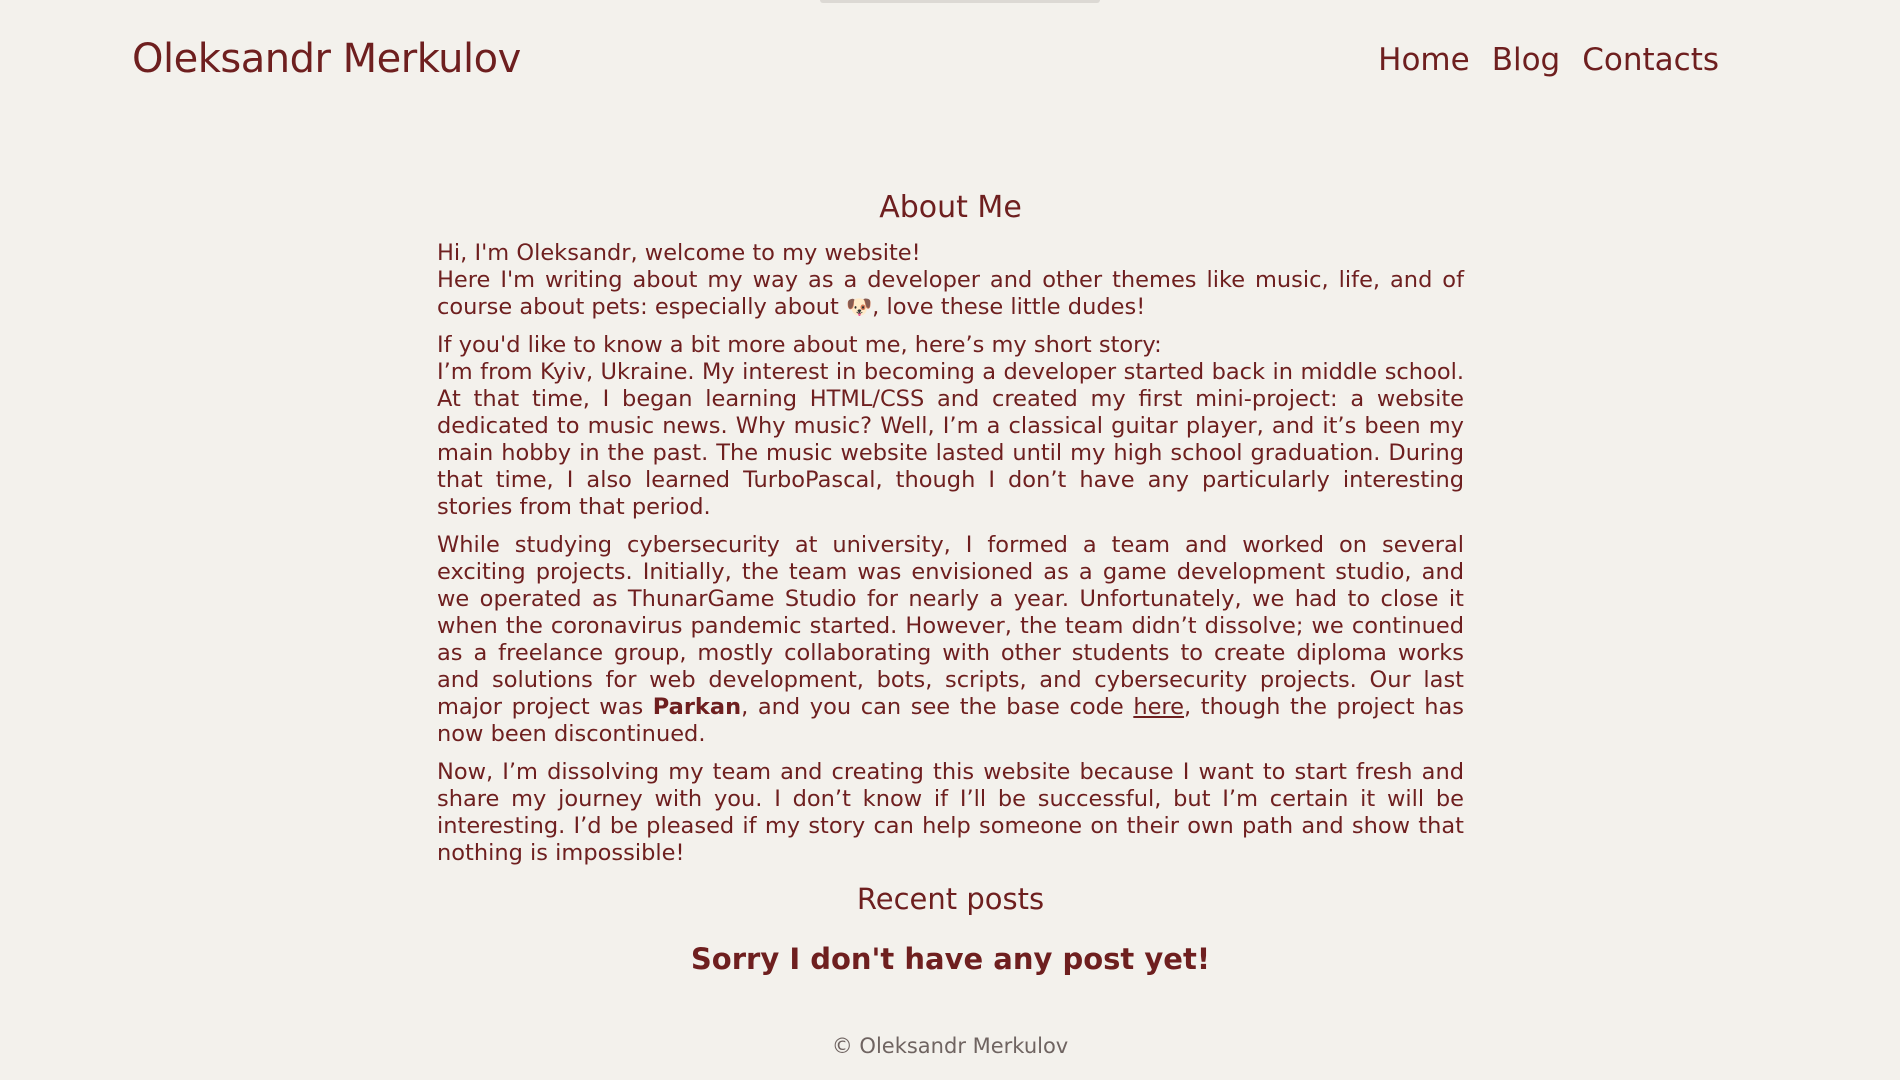  Describe the element at coordinates (1424, 60) in the screenshot. I see `nav-home: Home` at that location.